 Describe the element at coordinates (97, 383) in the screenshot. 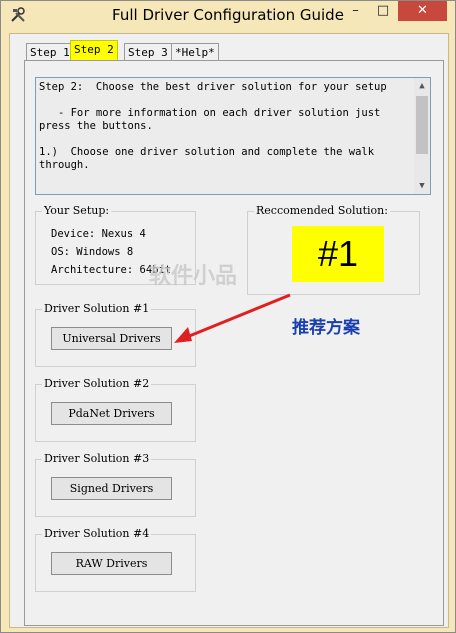

I see `driver-solution-2-legend: Driver Solution #2` at that location.